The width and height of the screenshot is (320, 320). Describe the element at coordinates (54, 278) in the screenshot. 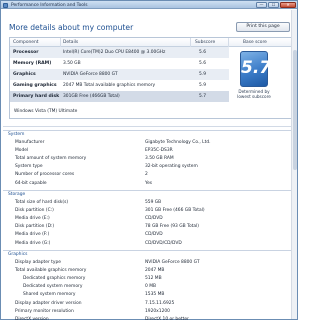

I see `detail-key: Dedicated graphics memory` at that location.